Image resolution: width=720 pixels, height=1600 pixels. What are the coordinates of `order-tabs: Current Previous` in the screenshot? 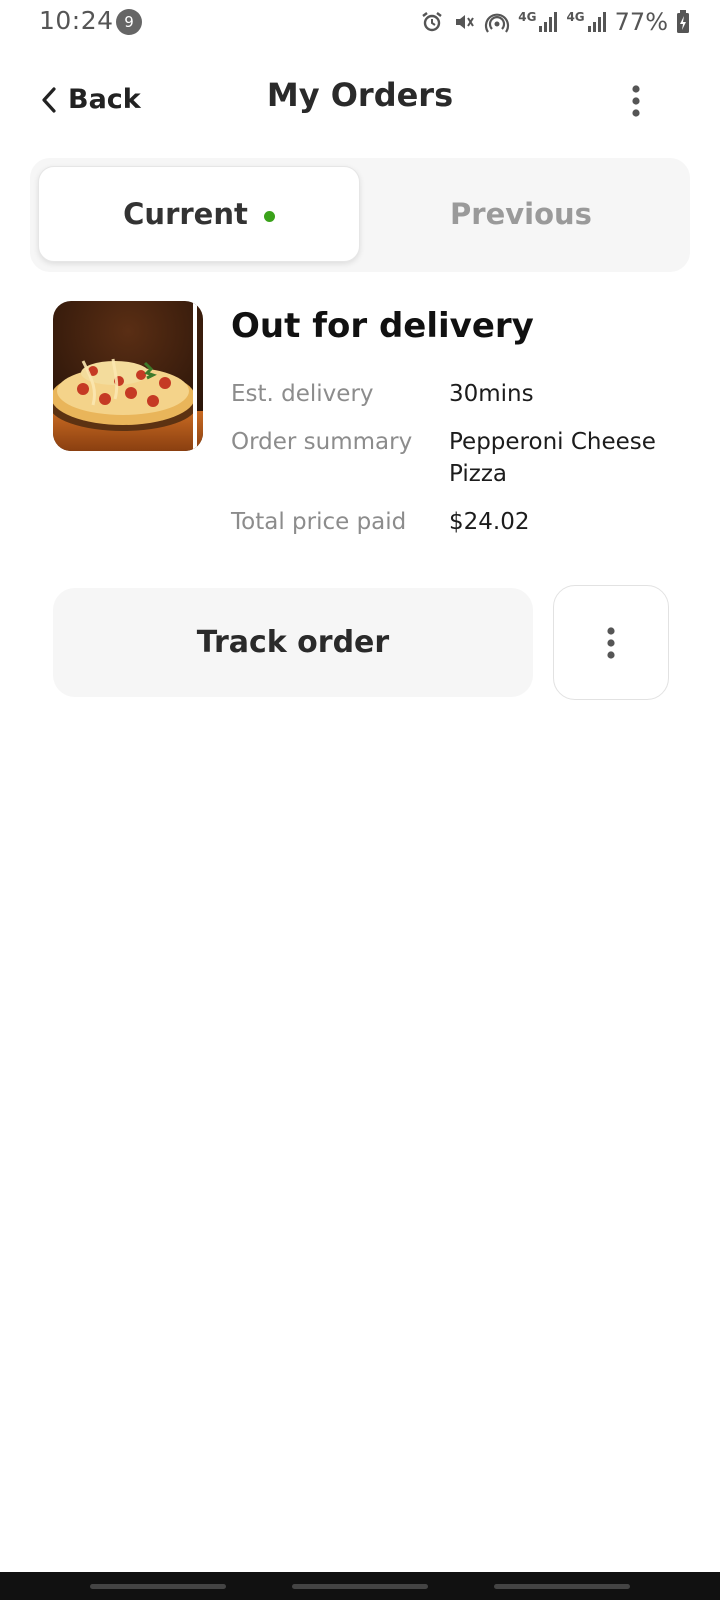 It's located at (360, 215).